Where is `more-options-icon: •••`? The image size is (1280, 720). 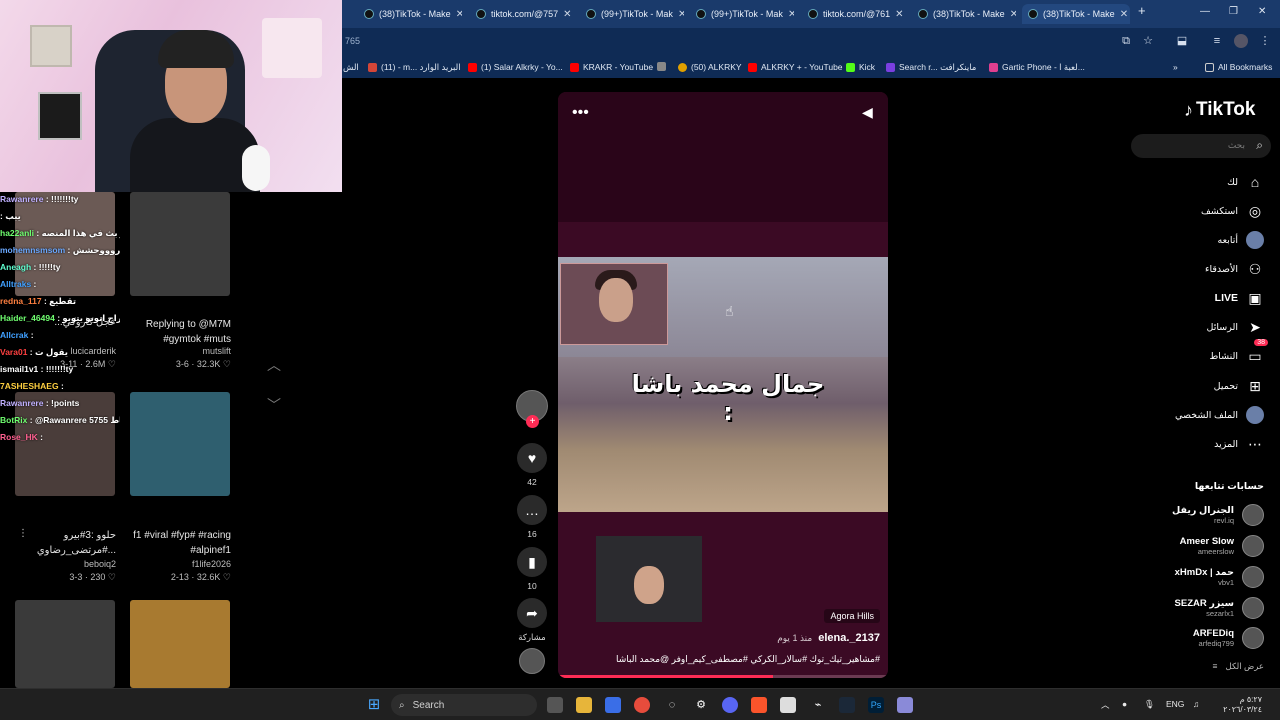
more-options-icon: ••• is located at coordinates (580, 113).